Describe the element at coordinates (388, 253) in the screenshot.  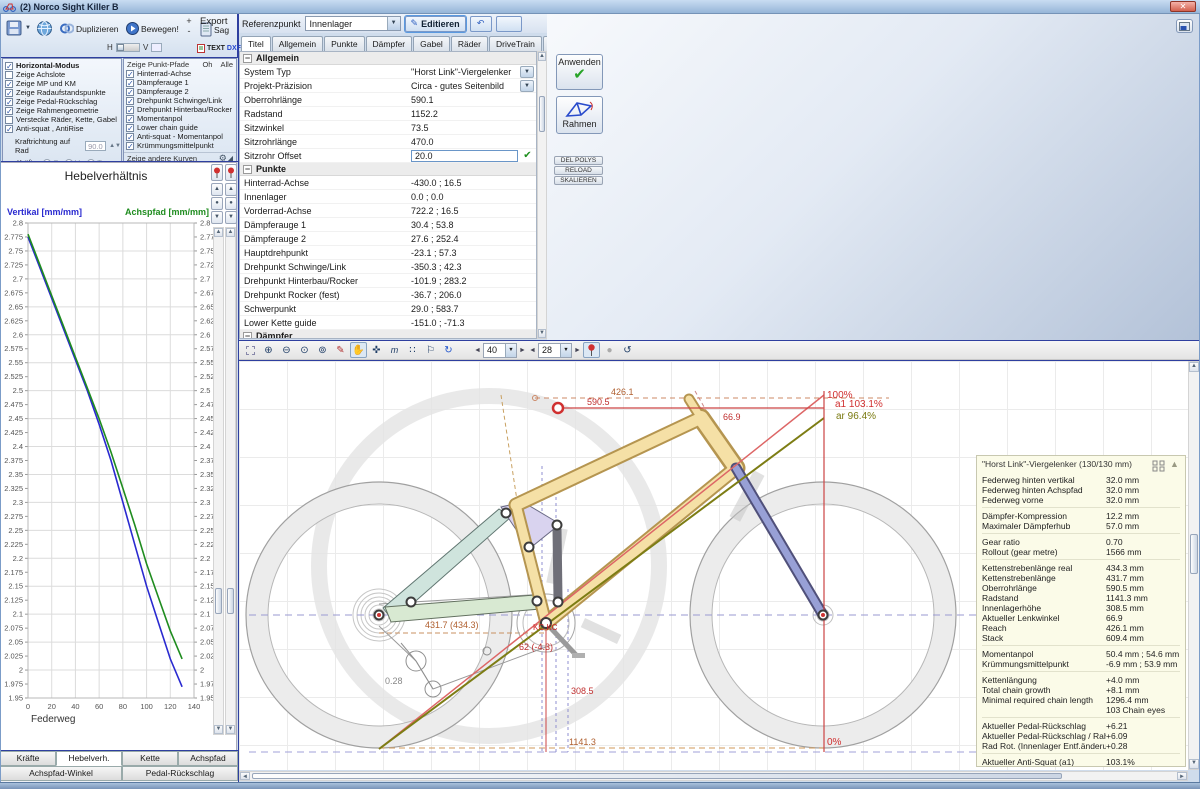
I see `property-row: Hauptdrehpunkt -23.1 ; 57.3` at that location.